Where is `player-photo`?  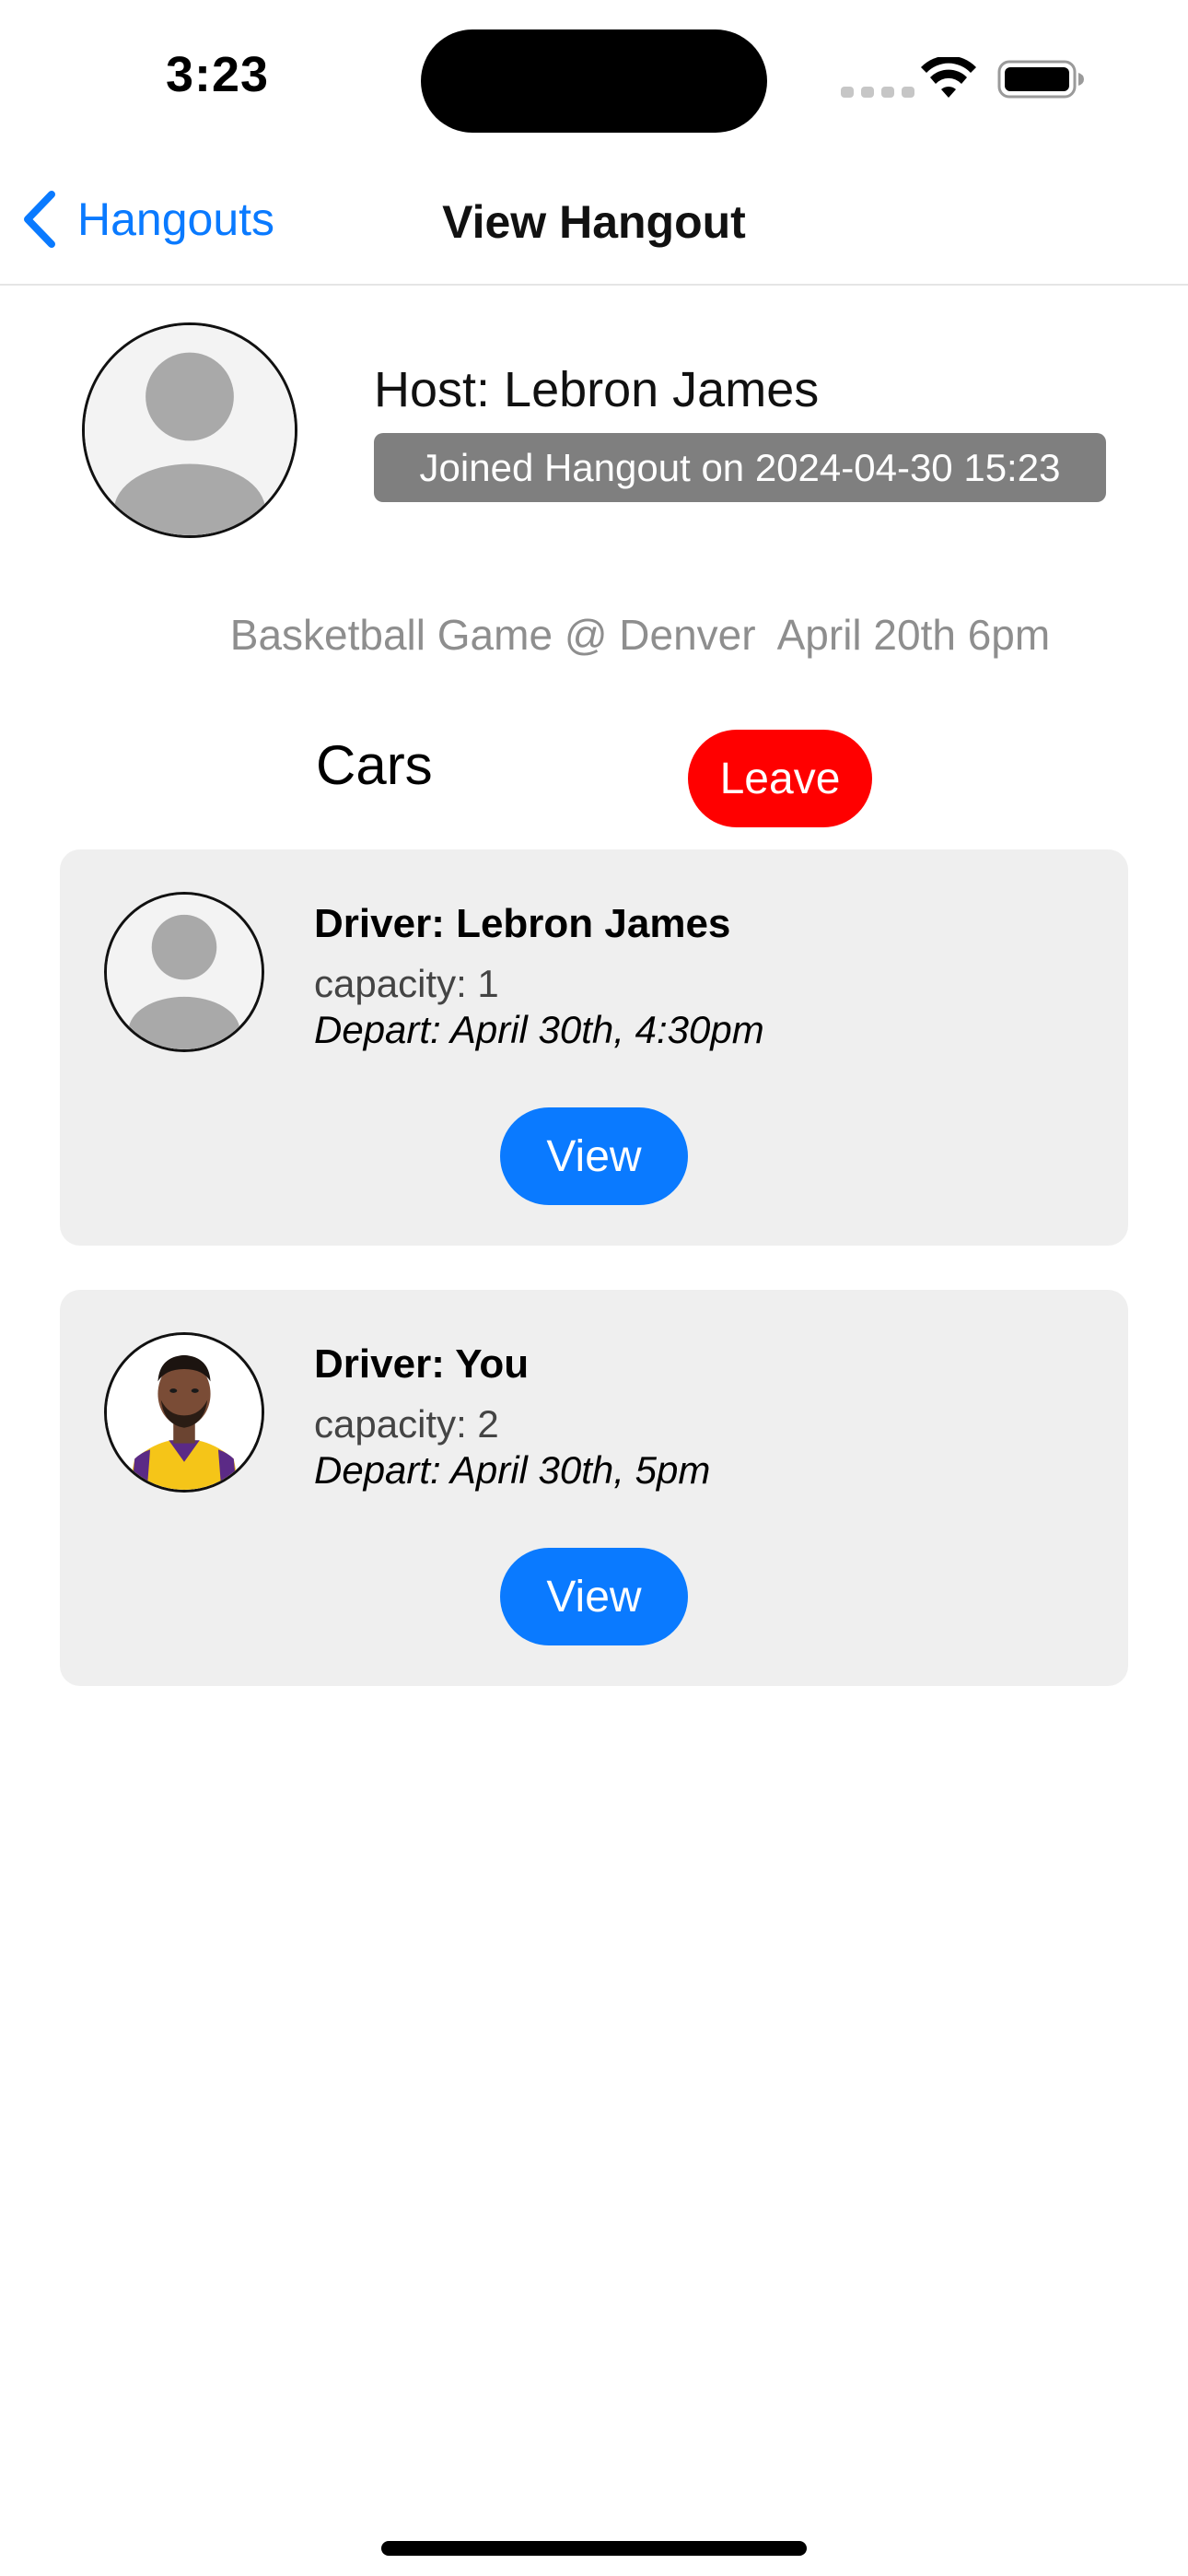 player-photo is located at coordinates (184, 1412).